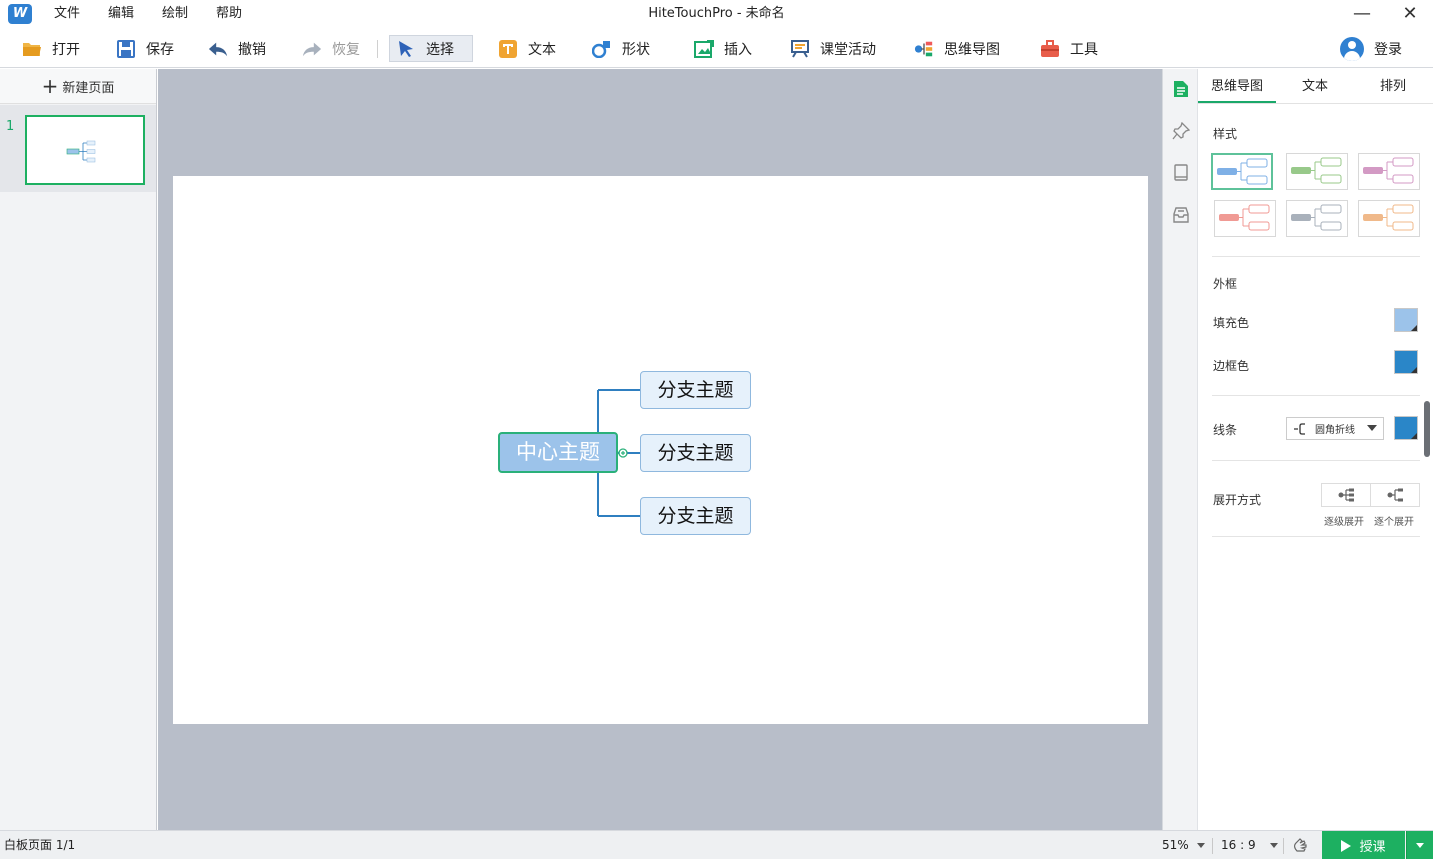  What do you see at coordinates (695, 453) in the screenshot?
I see `mindmap-branch-topic-2: 分支主题` at bounding box center [695, 453].